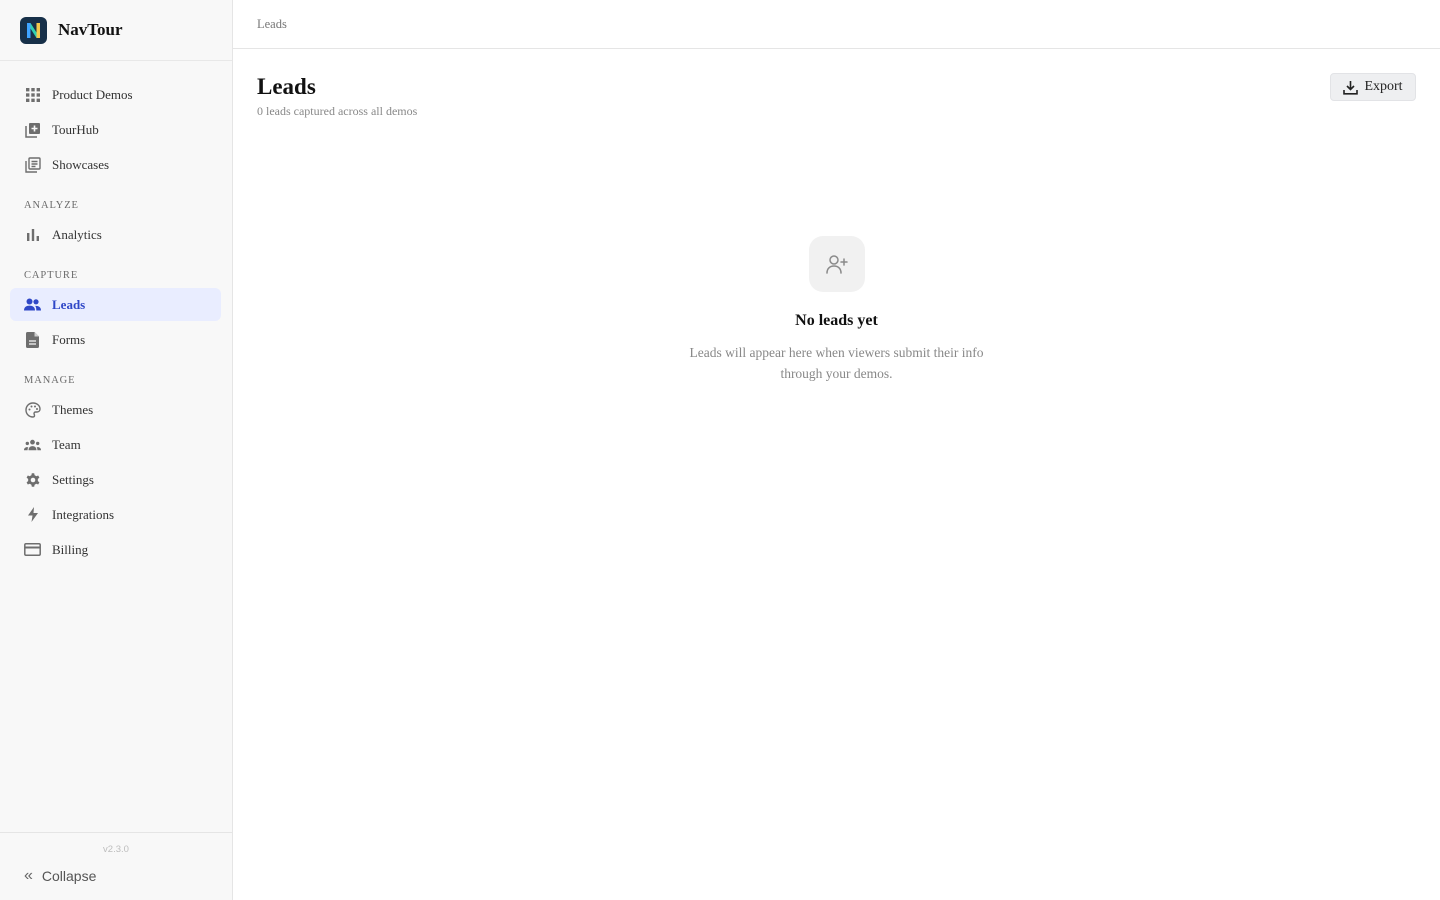 The height and width of the screenshot is (900, 1440). What do you see at coordinates (836, 24) in the screenshot?
I see `top-bar: Leads` at bounding box center [836, 24].